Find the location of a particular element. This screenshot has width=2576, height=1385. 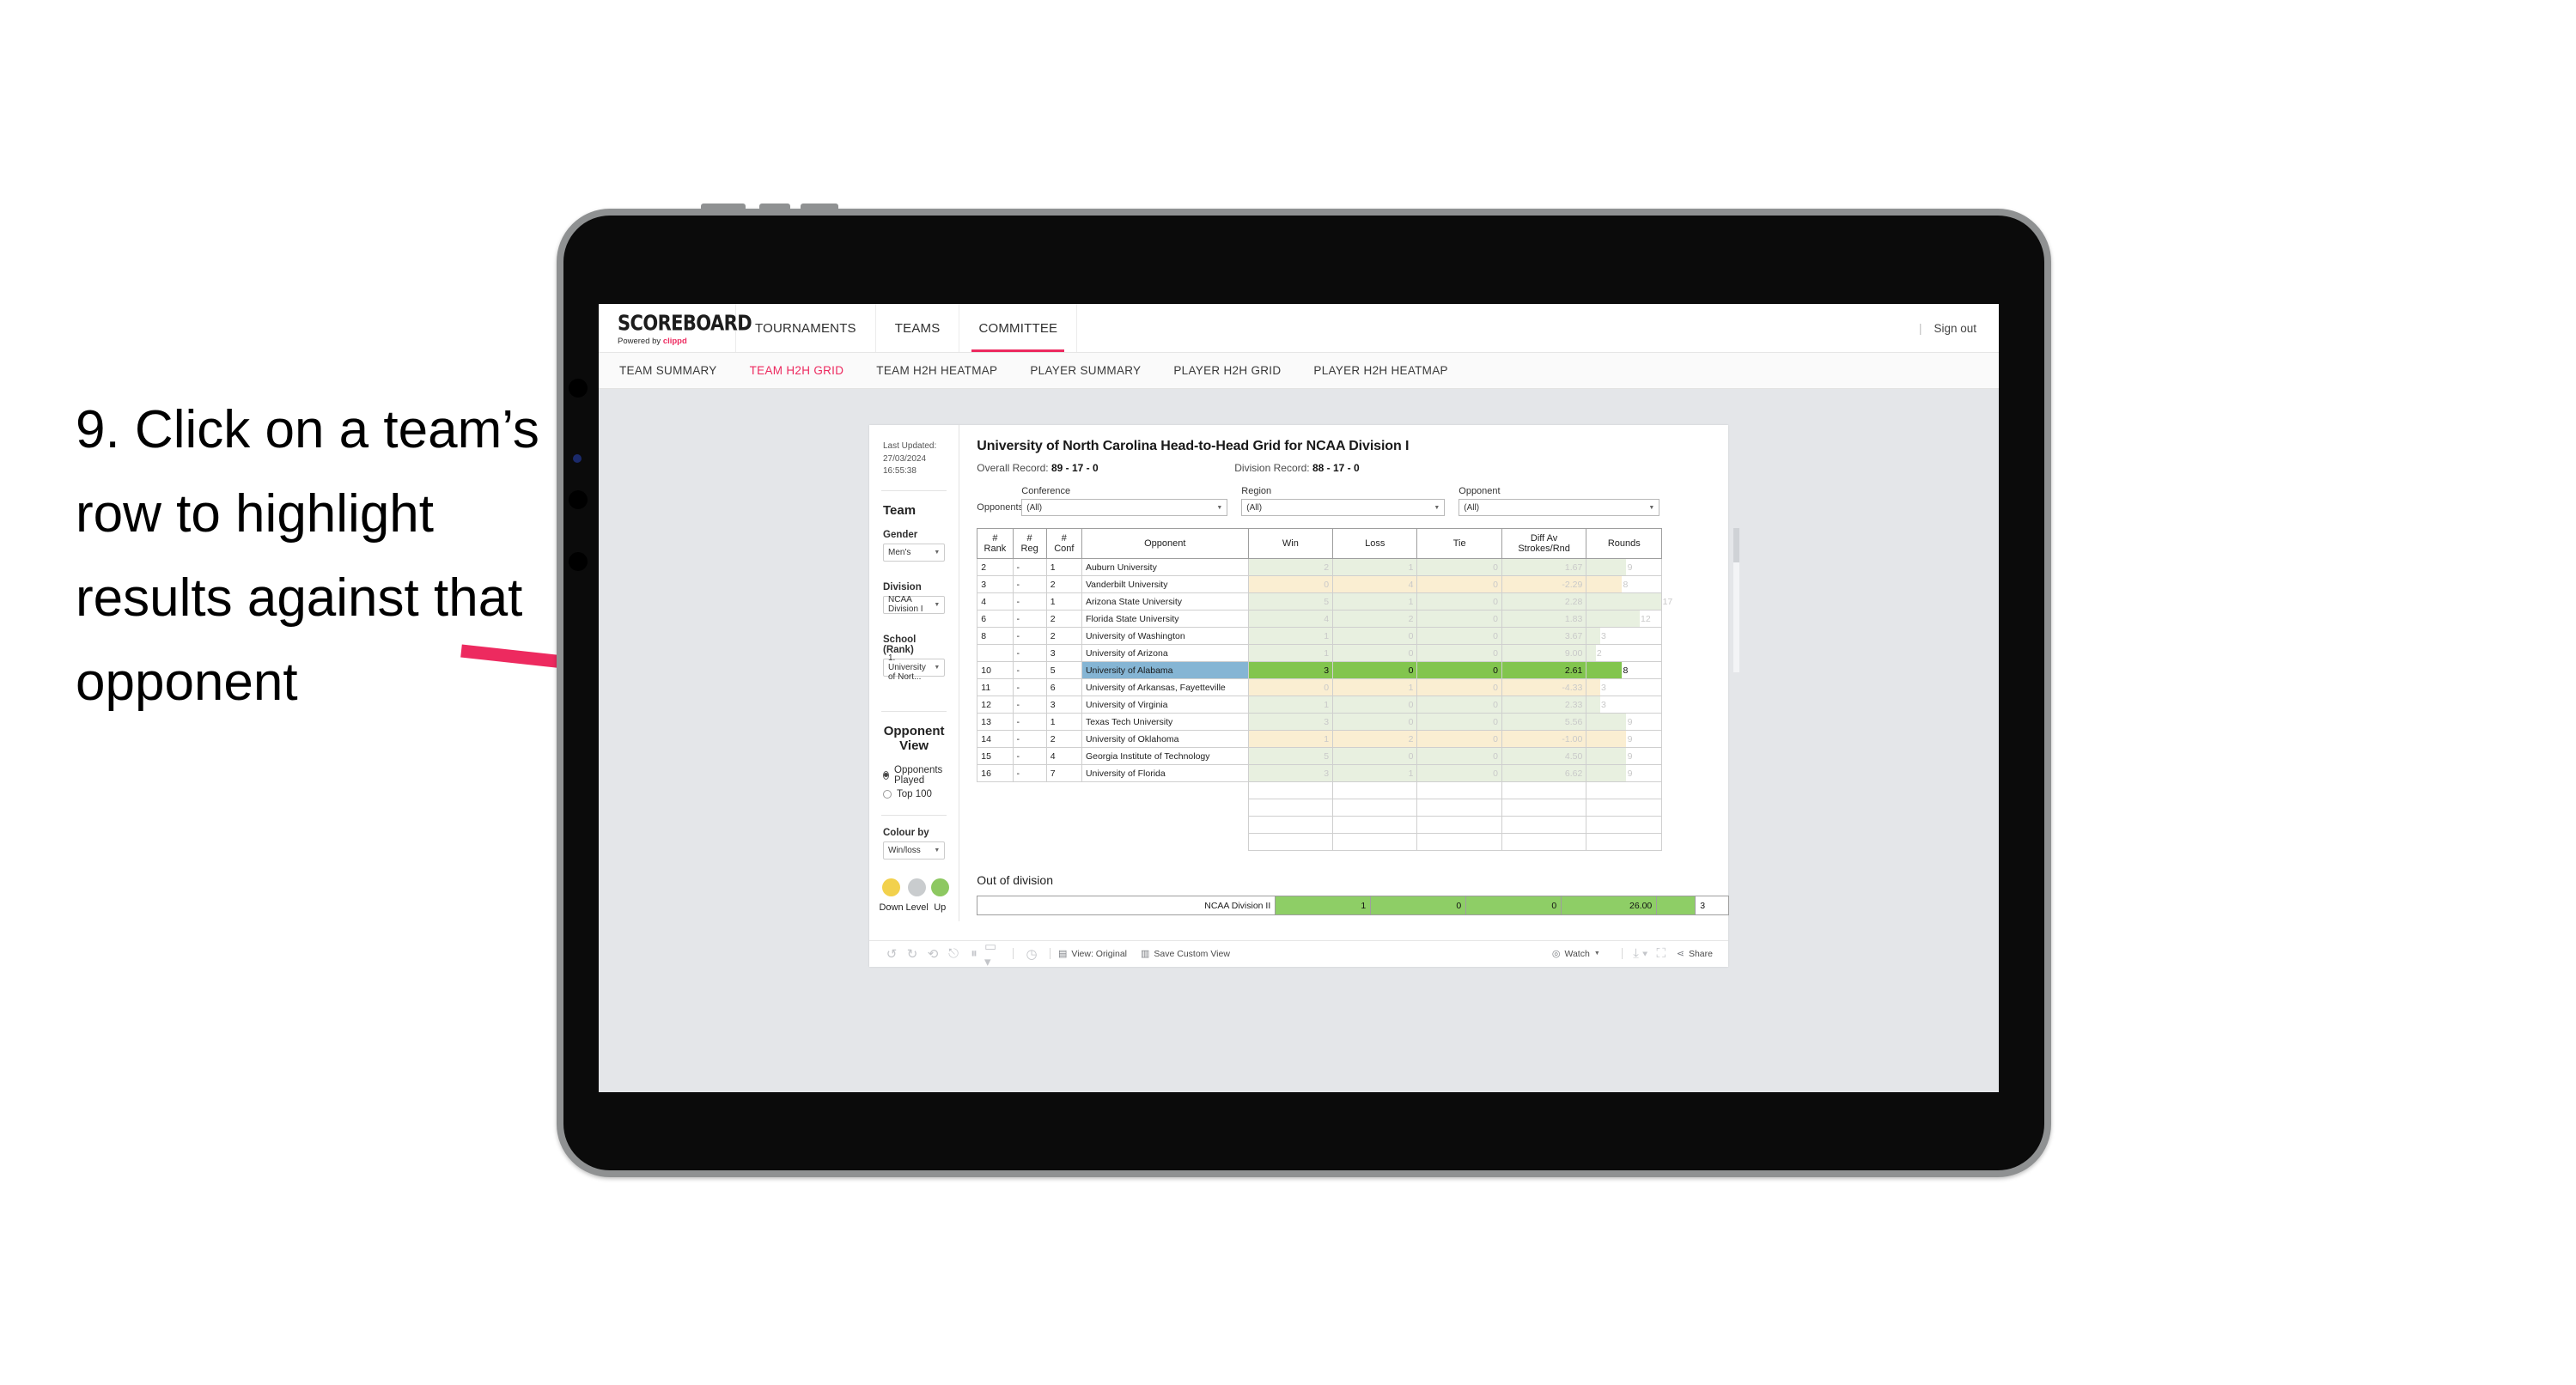

filter-opponent-select: (All) ▼ is located at coordinates (1559, 507).